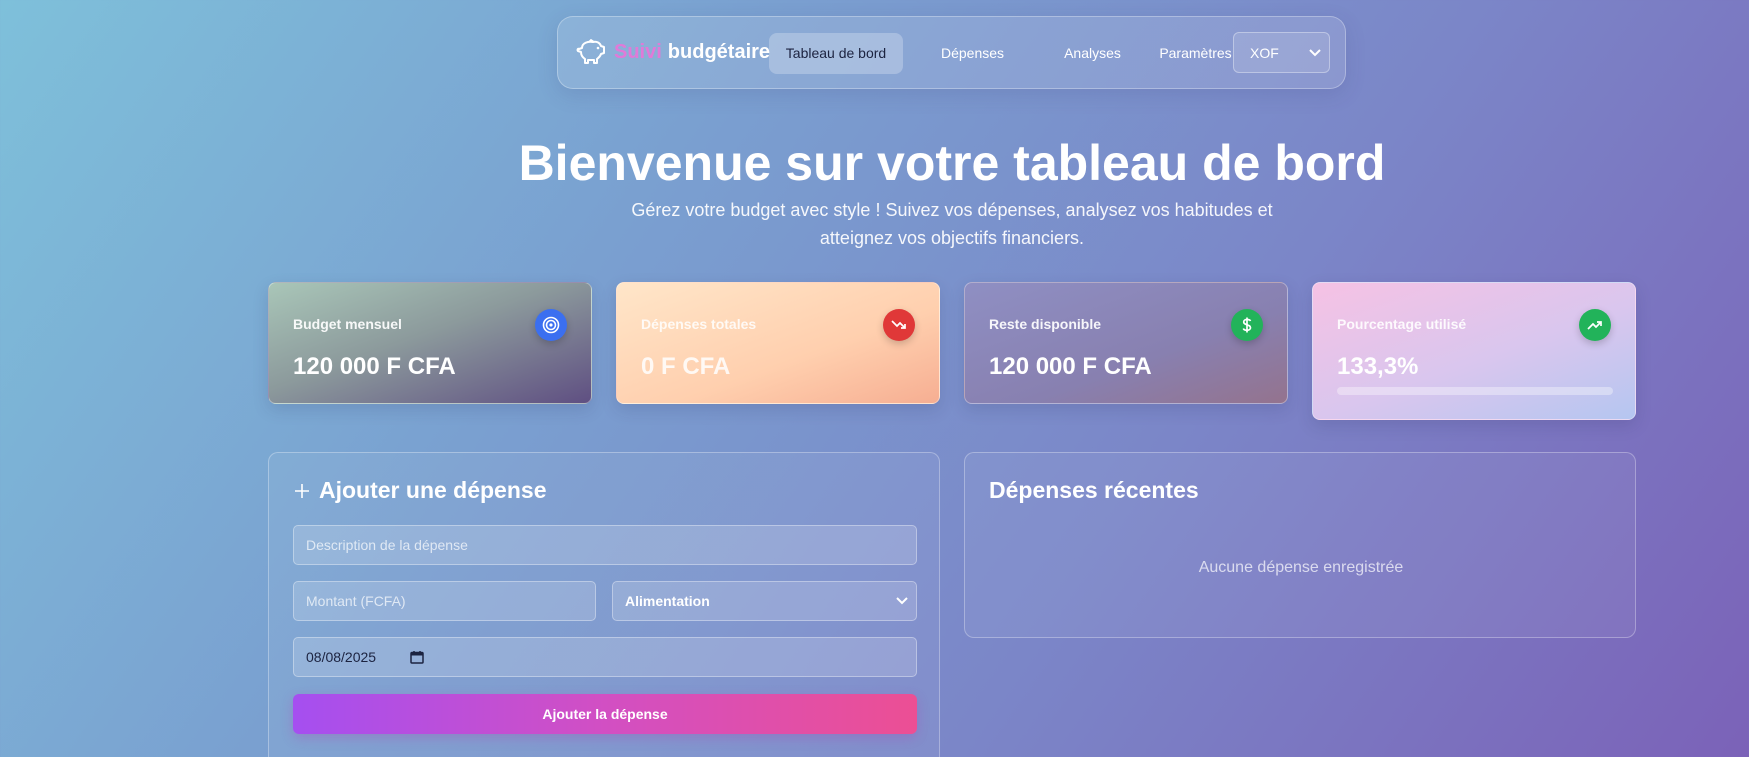  What do you see at coordinates (699, 324) in the screenshot?
I see `stat-label: Dépenses totales` at bounding box center [699, 324].